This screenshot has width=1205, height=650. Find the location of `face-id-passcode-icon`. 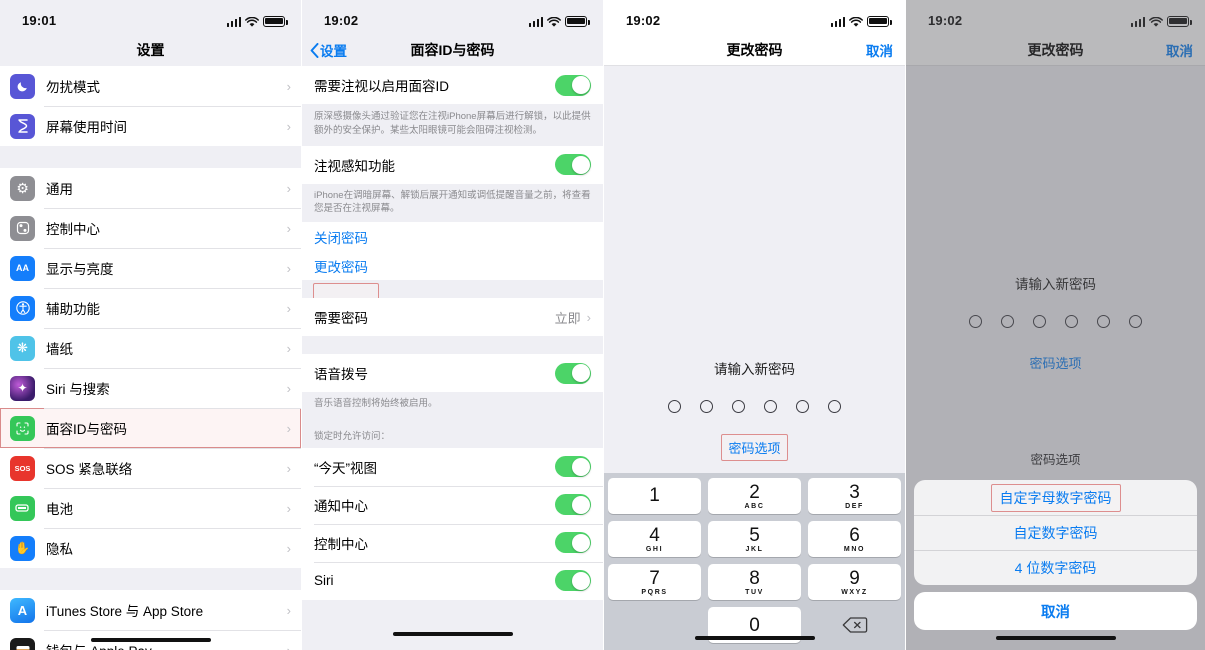

face-id-passcode-icon is located at coordinates (22, 428).